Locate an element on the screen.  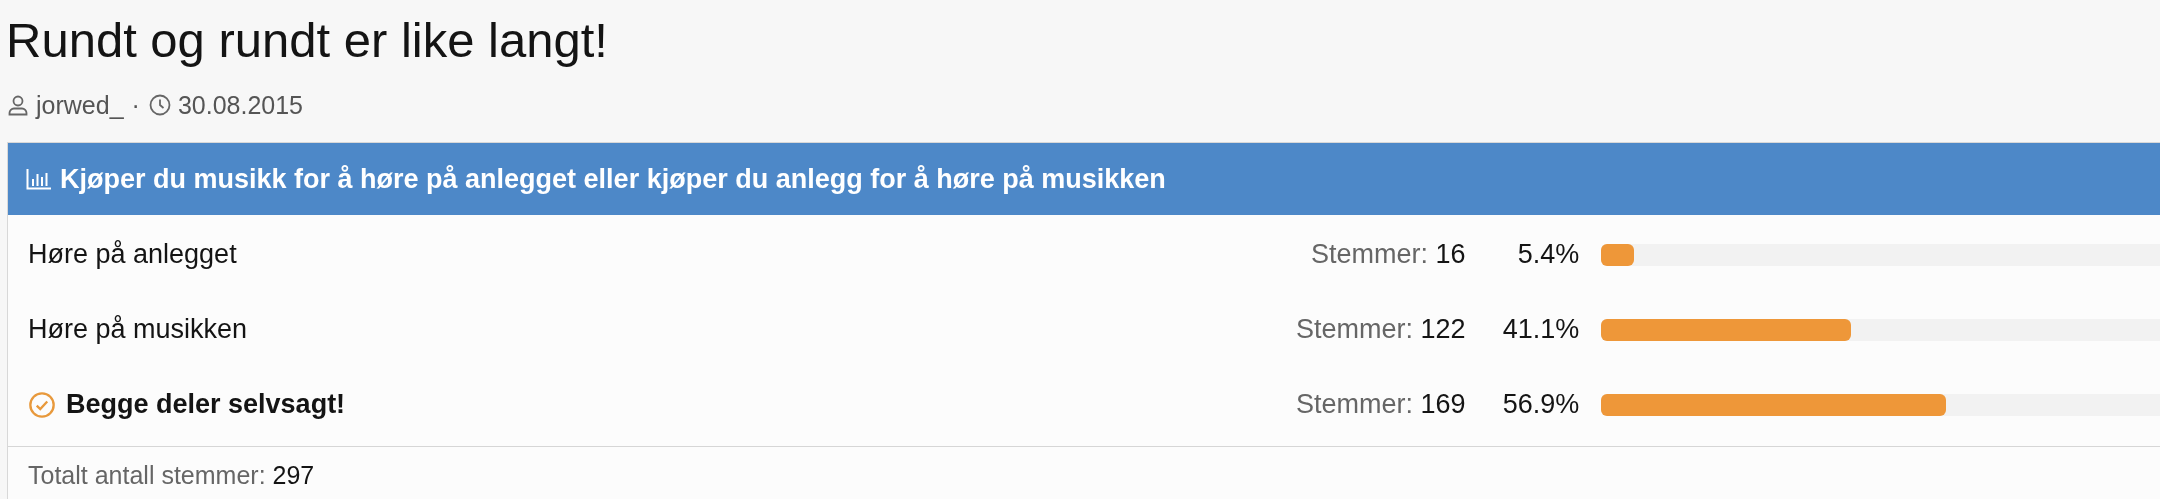
clock-icon is located at coordinates (159, 105).